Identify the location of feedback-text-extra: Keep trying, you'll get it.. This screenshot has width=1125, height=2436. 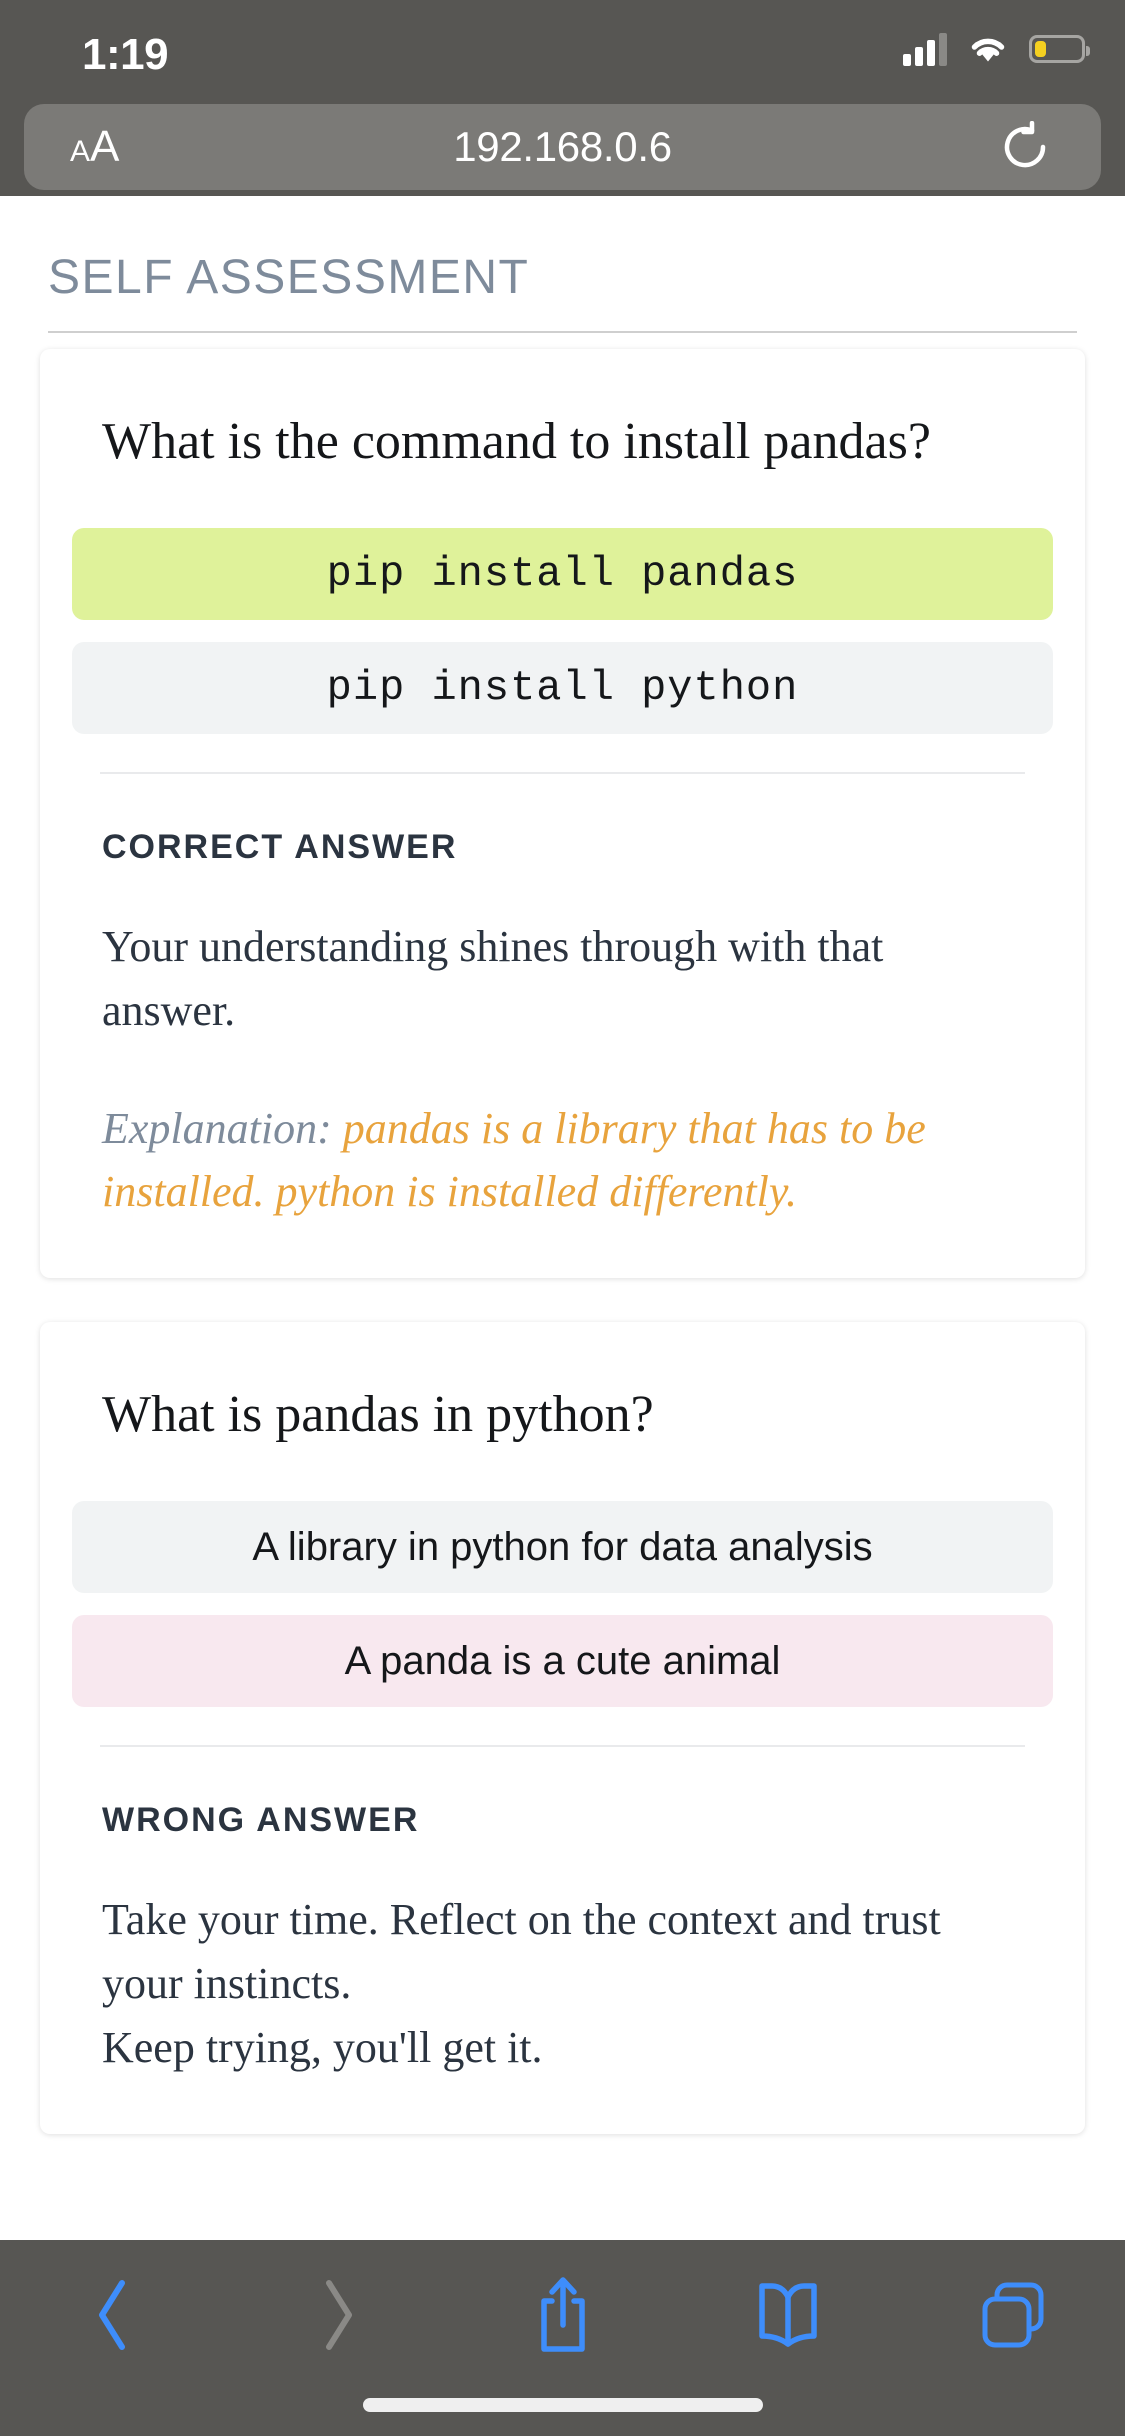
(322, 2047).